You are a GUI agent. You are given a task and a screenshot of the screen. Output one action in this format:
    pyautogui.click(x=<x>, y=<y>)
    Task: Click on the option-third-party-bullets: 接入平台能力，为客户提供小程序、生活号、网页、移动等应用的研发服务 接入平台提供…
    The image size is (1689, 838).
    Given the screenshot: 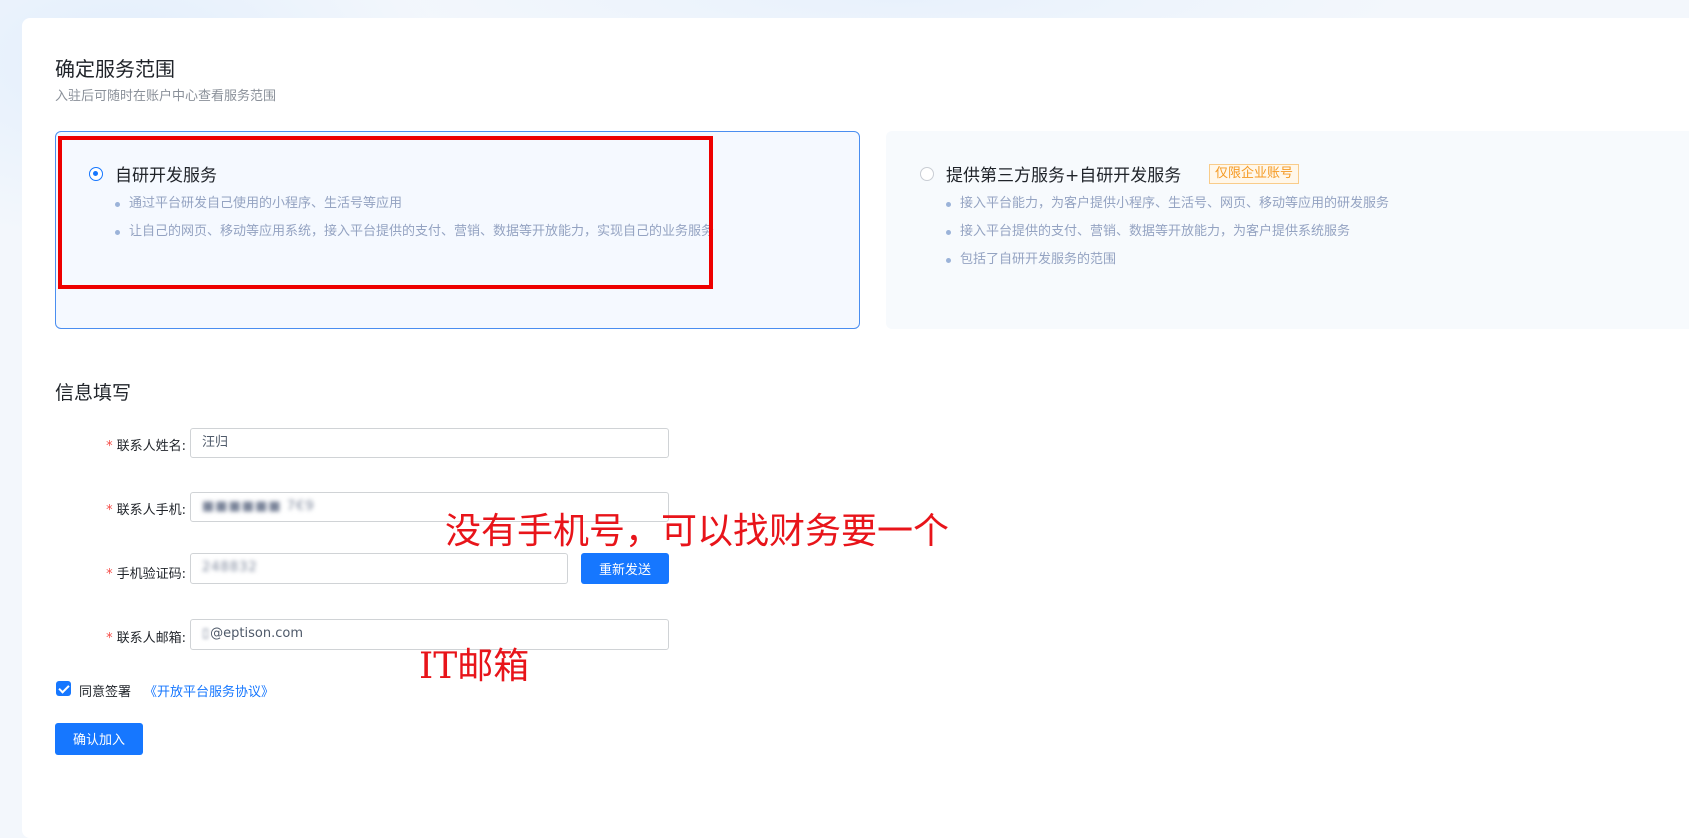 What is the action you would take?
    pyautogui.click(x=1167, y=232)
    